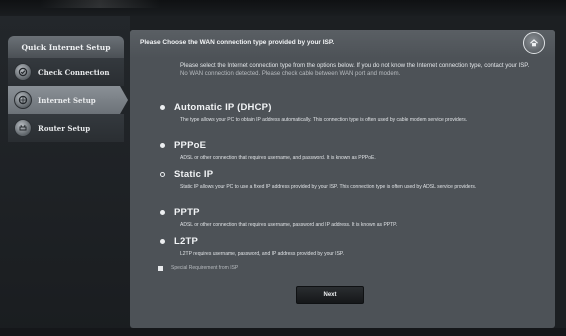 This screenshot has width=566, height=336. I want to click on option-pptp: PPTP, so click(180, 212).